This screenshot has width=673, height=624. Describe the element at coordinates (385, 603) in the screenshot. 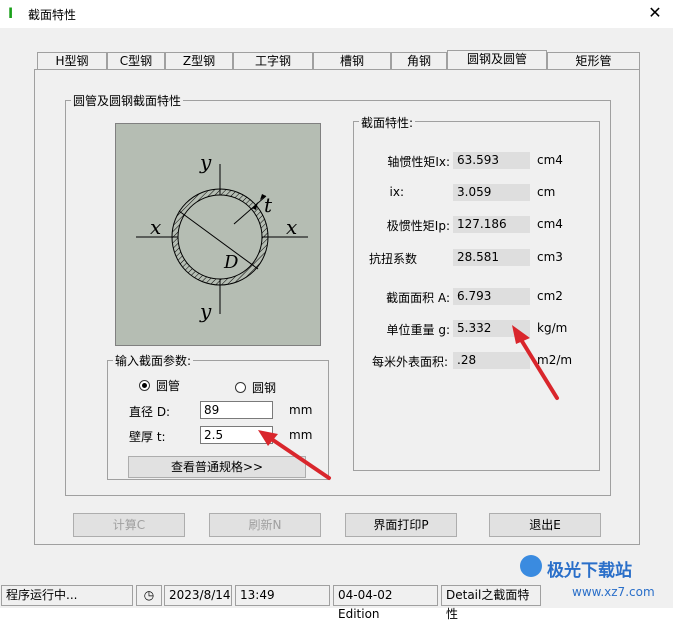

I see `status-edition: 04-04-02 Edition` at that location.